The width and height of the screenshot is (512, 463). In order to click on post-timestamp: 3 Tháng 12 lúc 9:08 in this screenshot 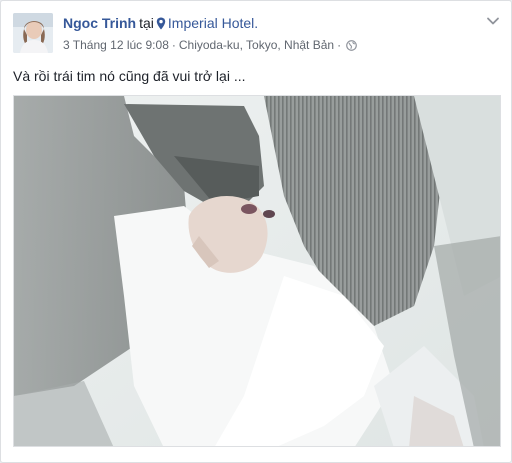, I will do `click(116, 45)`.